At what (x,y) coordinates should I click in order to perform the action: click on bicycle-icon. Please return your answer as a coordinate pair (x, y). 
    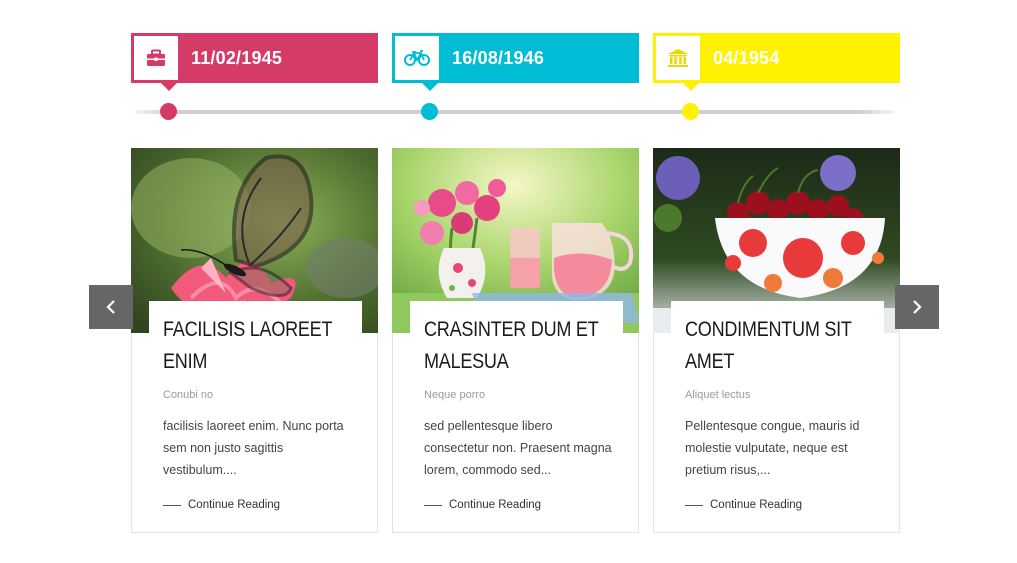
    Looking at the image, I should click on (417, 58).